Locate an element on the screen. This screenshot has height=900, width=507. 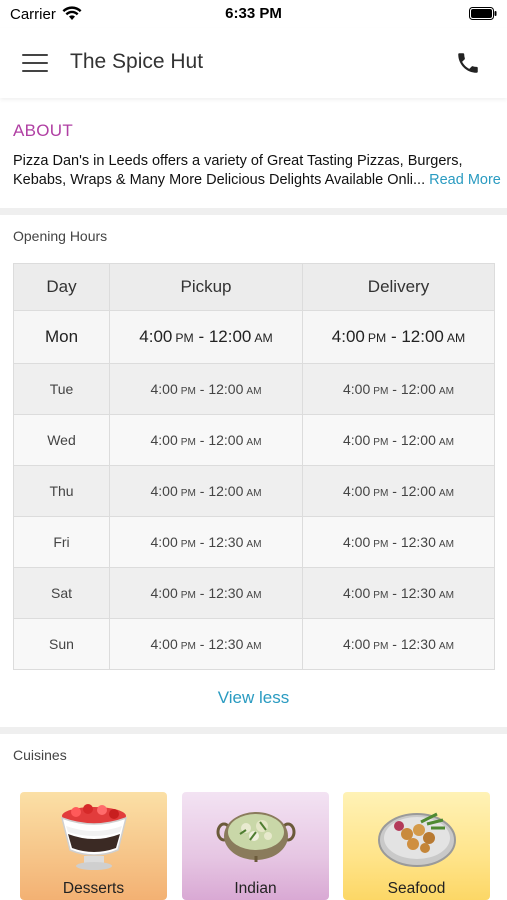
clock: 6:33 PM is located at coordinates (253, 13).